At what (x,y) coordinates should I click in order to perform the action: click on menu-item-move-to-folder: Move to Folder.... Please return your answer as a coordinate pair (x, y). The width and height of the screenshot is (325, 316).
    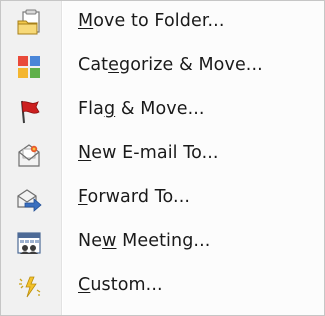
    Looking at the image, I should click on (162, 23).